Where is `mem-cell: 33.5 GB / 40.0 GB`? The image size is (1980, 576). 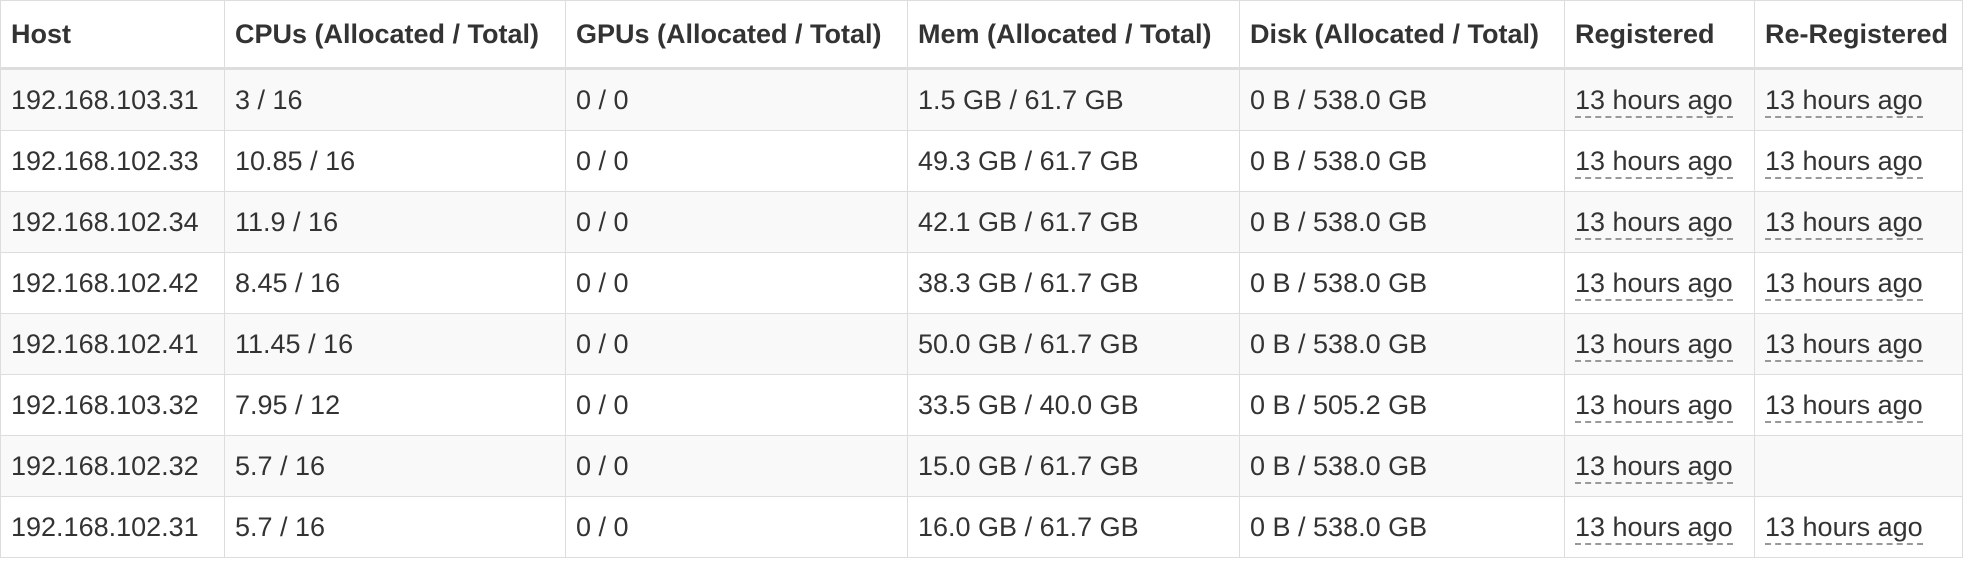 mem-cell: 33.5 GB / 40.0 GB is located at coordinates (1073, 405).